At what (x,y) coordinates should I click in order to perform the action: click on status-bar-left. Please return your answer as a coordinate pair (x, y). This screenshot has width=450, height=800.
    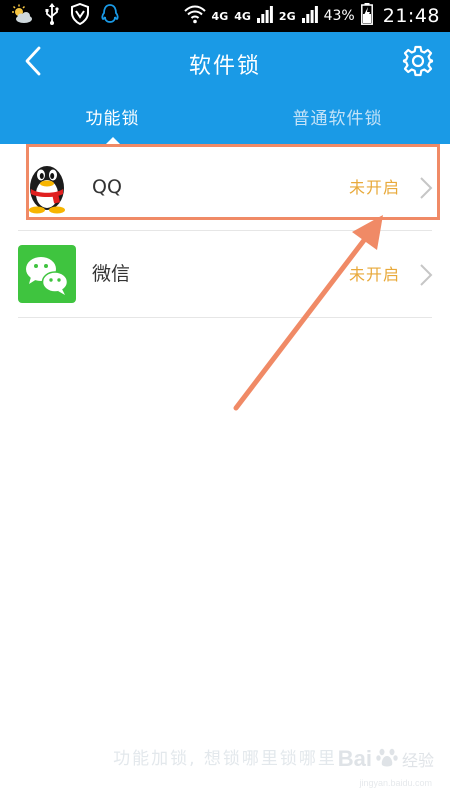
    Looking at the image, I should click on (65, 15).